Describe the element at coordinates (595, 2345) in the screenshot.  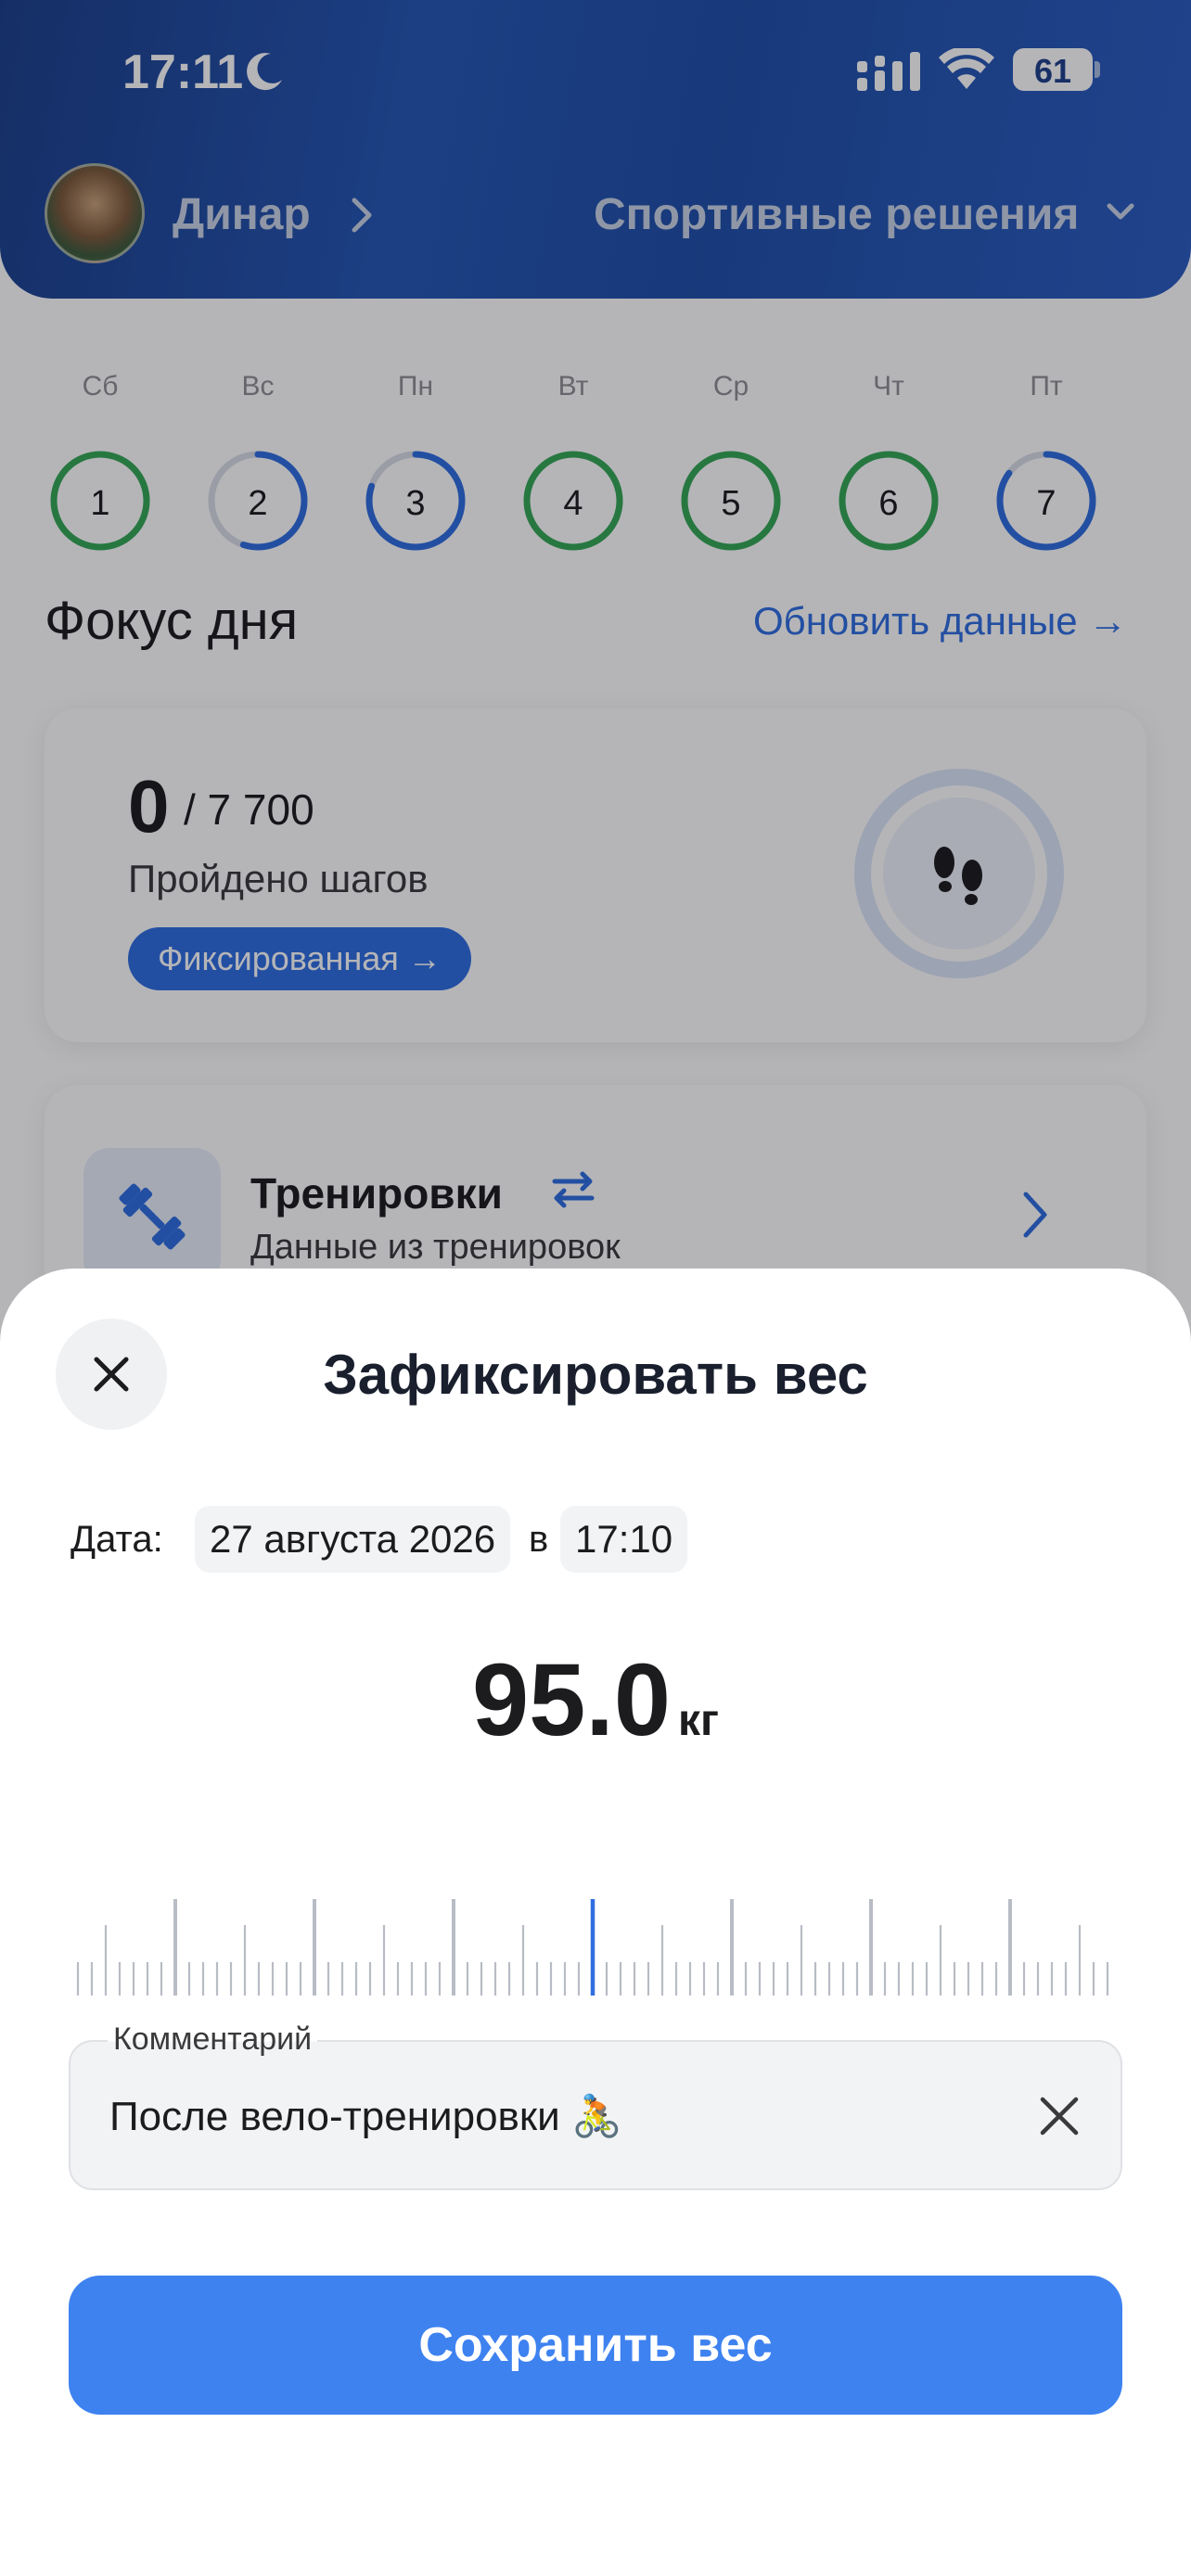
I see `save-weight-button: Сохранить вес` at that location.